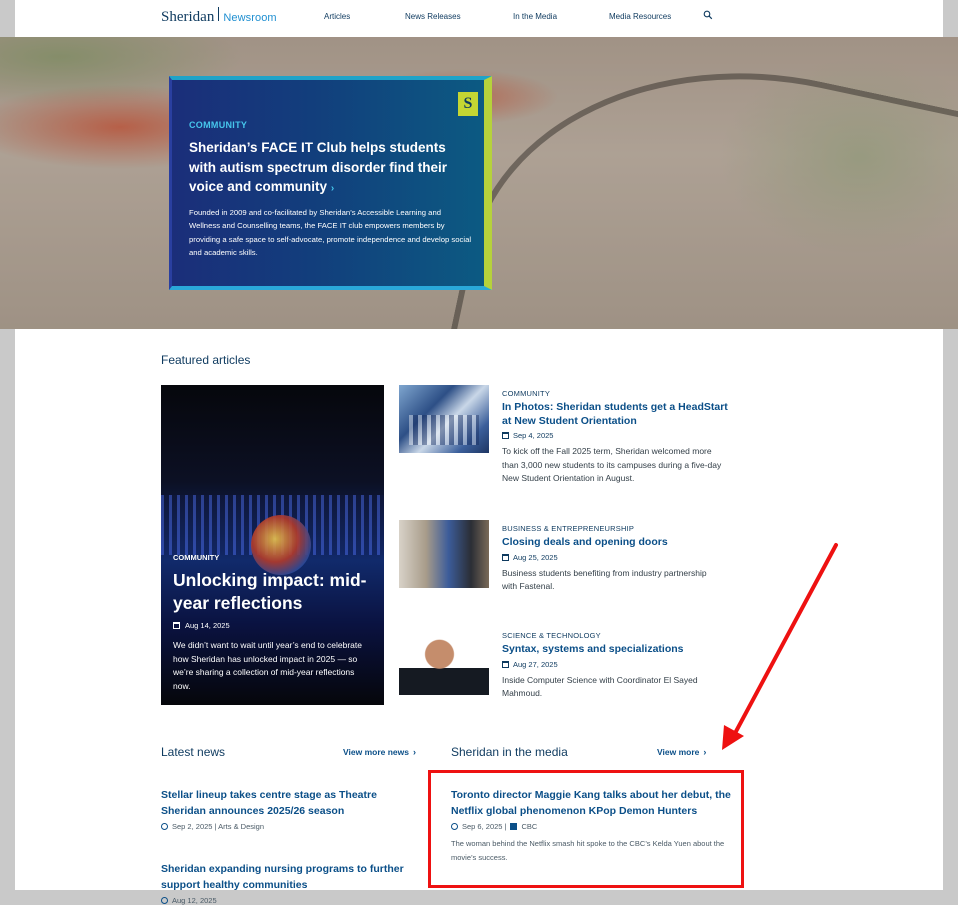 This screenshot has width=958, height=905. I want to click on article-date: Sep 4, 2025, so click(617, 435).